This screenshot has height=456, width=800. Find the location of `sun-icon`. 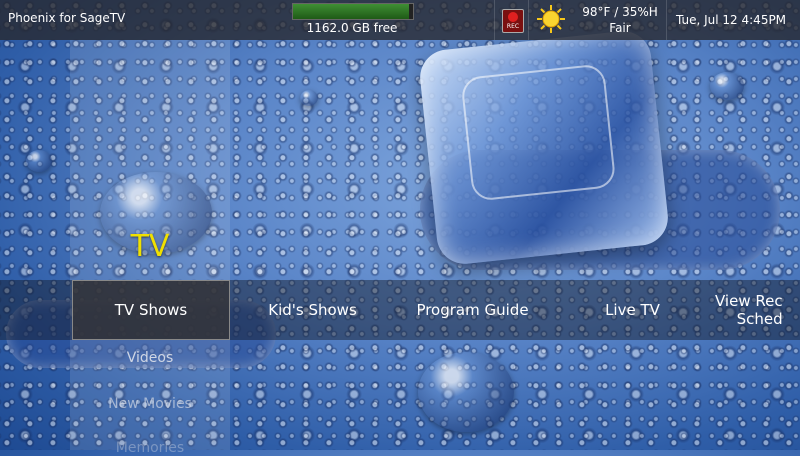

sun-icon is located at coordinates (551, 19).